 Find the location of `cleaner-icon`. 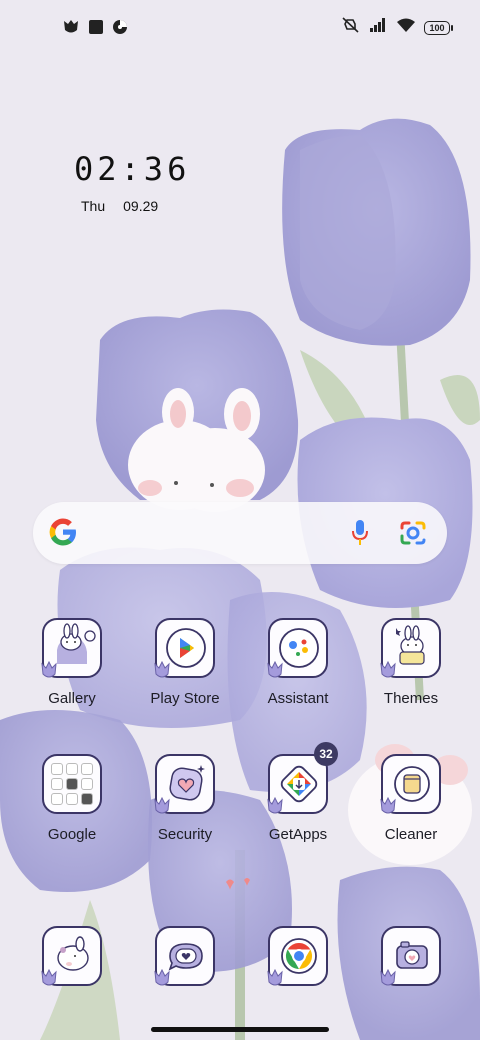

cleaner-icon is located at coordinates (410, 784).